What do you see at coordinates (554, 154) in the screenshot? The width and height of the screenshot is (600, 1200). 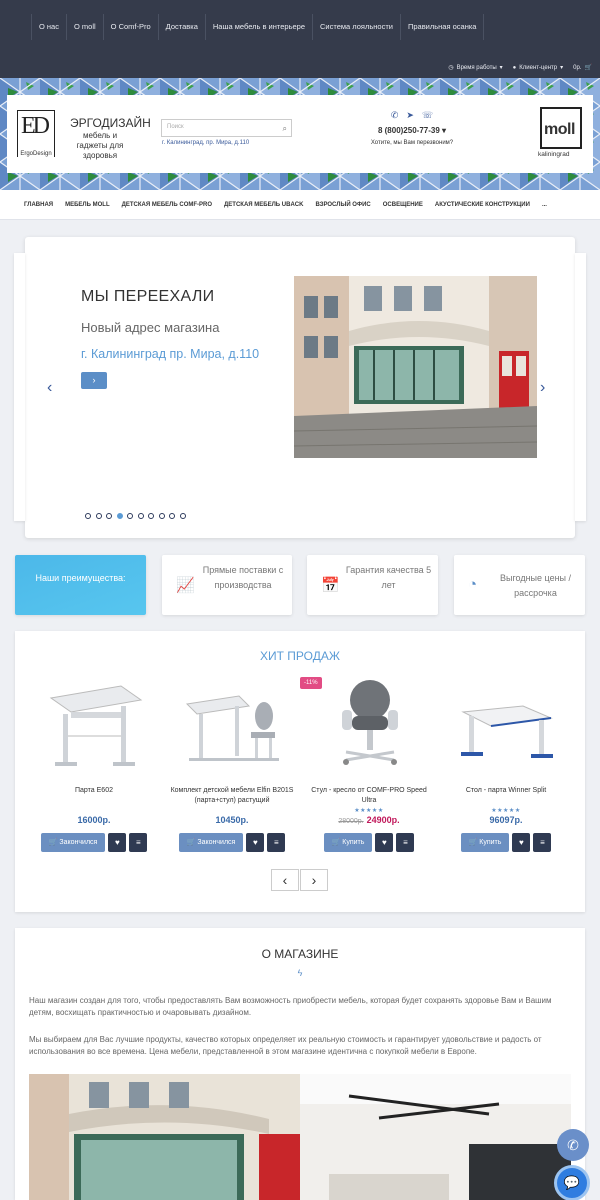 I see `moll-logo-subtitle: kaliningrad` at bounding box center [554, 154].